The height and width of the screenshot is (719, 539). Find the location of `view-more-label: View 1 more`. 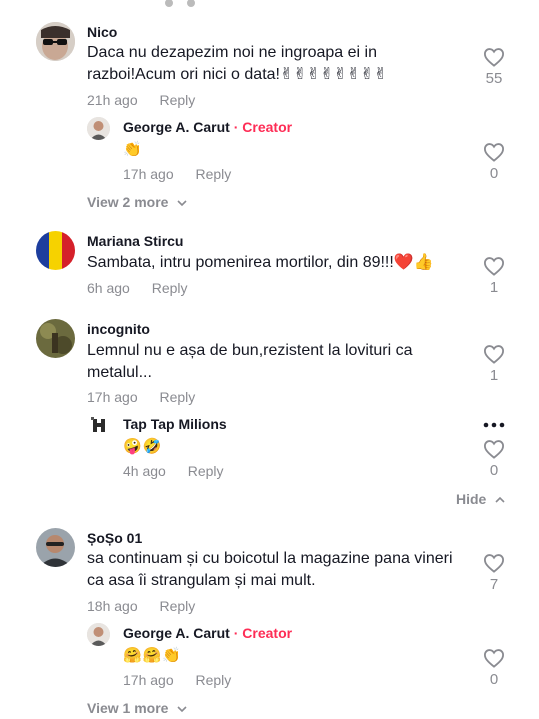

view-more-label: View 1 more is located at coordinates (127, 708).